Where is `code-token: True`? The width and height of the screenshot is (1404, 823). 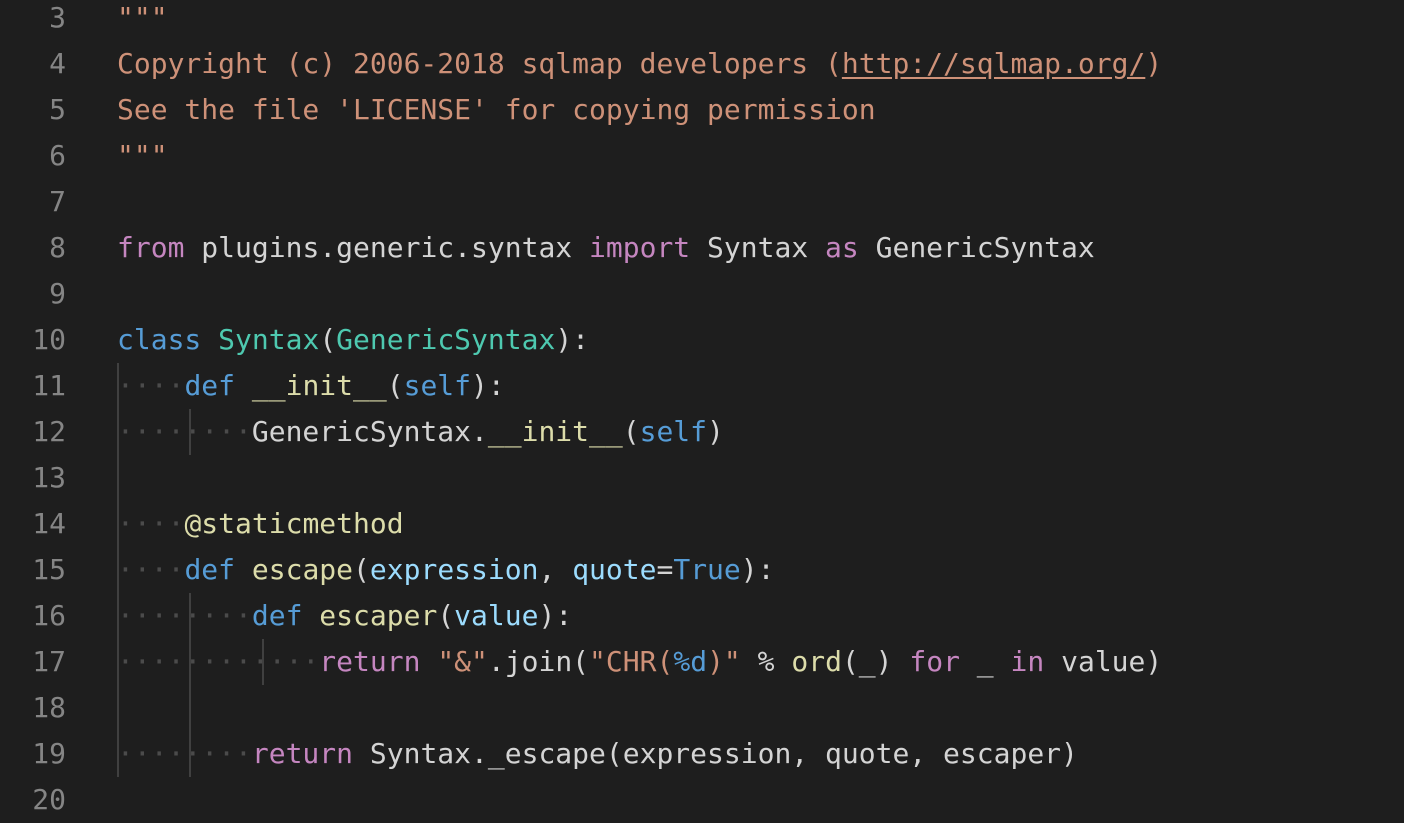 code-token: True is located at coordinates (707, 569).